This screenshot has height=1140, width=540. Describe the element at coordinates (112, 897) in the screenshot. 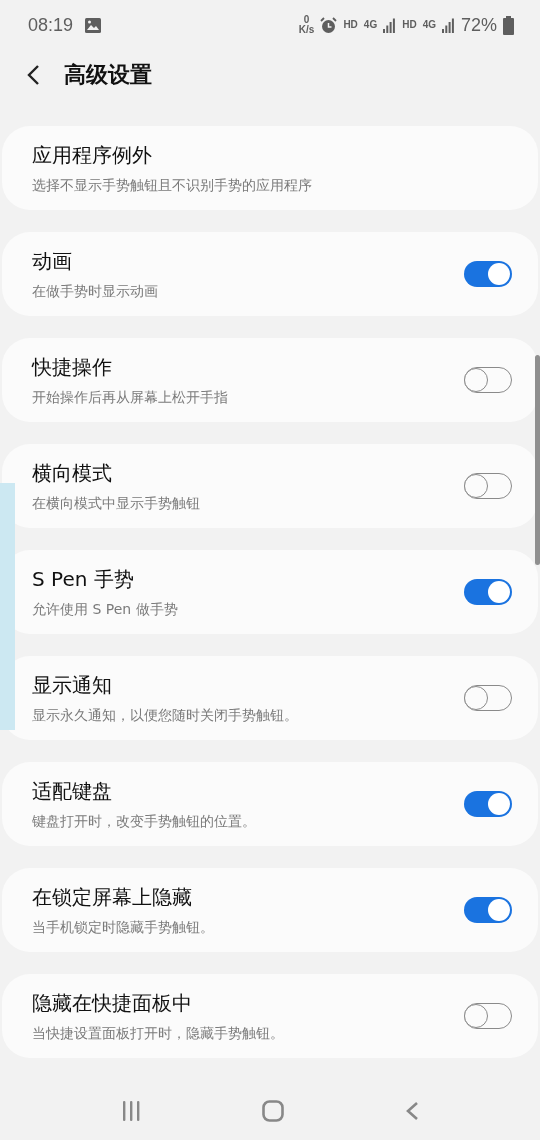

I see `setting-title: 在锁定屏幕上隐藏` at that location.